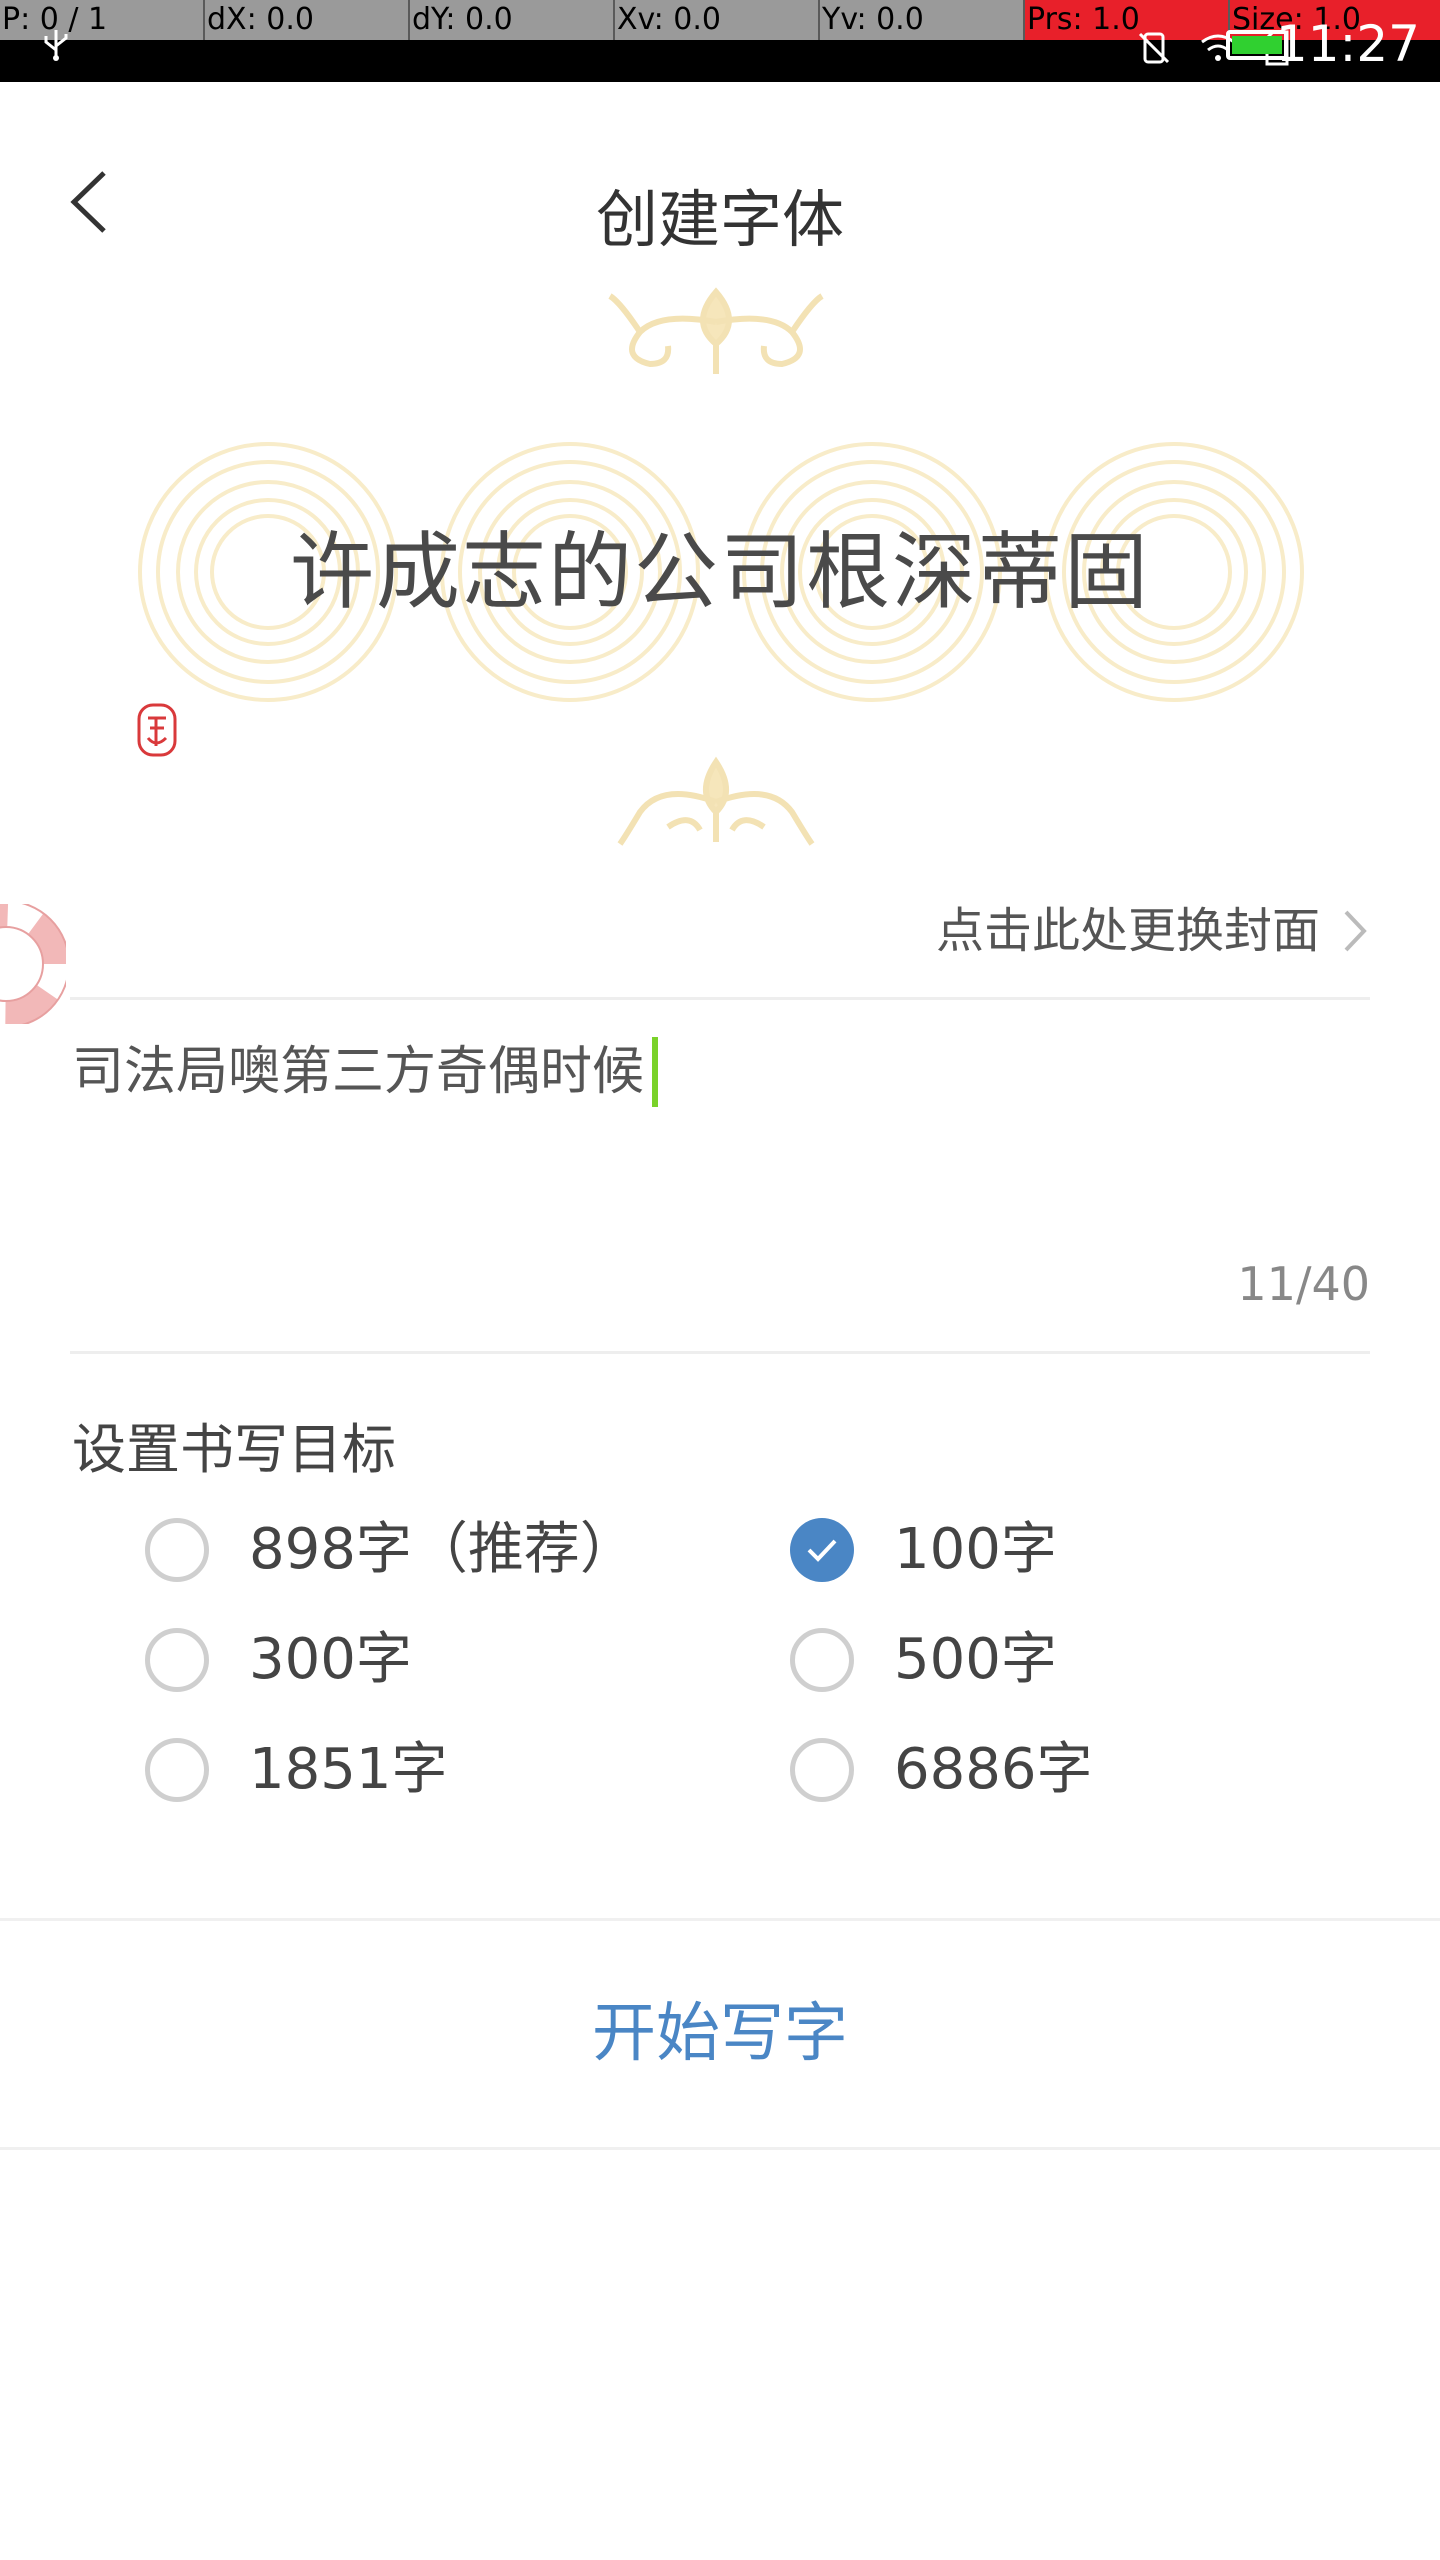 The image size is (1440, 2560). Describe the element at coordinates (442, 1549) in the screenshot. I see `goal-option-label: 898字（推荐）` at that location.